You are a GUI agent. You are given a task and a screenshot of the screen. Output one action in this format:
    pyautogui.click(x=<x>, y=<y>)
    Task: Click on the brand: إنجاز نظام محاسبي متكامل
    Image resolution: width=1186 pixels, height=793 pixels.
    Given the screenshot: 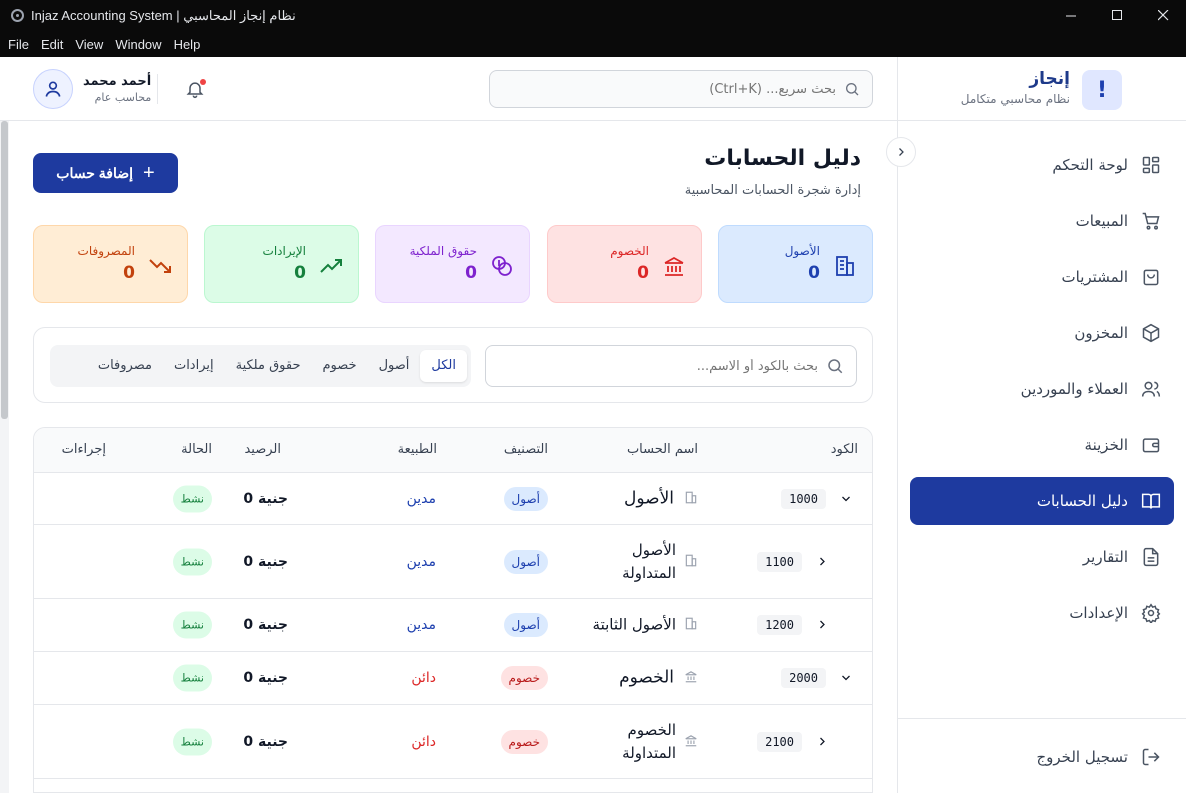 What is the action you would take?
    pyautogui.click(x=1015, y=87)
    